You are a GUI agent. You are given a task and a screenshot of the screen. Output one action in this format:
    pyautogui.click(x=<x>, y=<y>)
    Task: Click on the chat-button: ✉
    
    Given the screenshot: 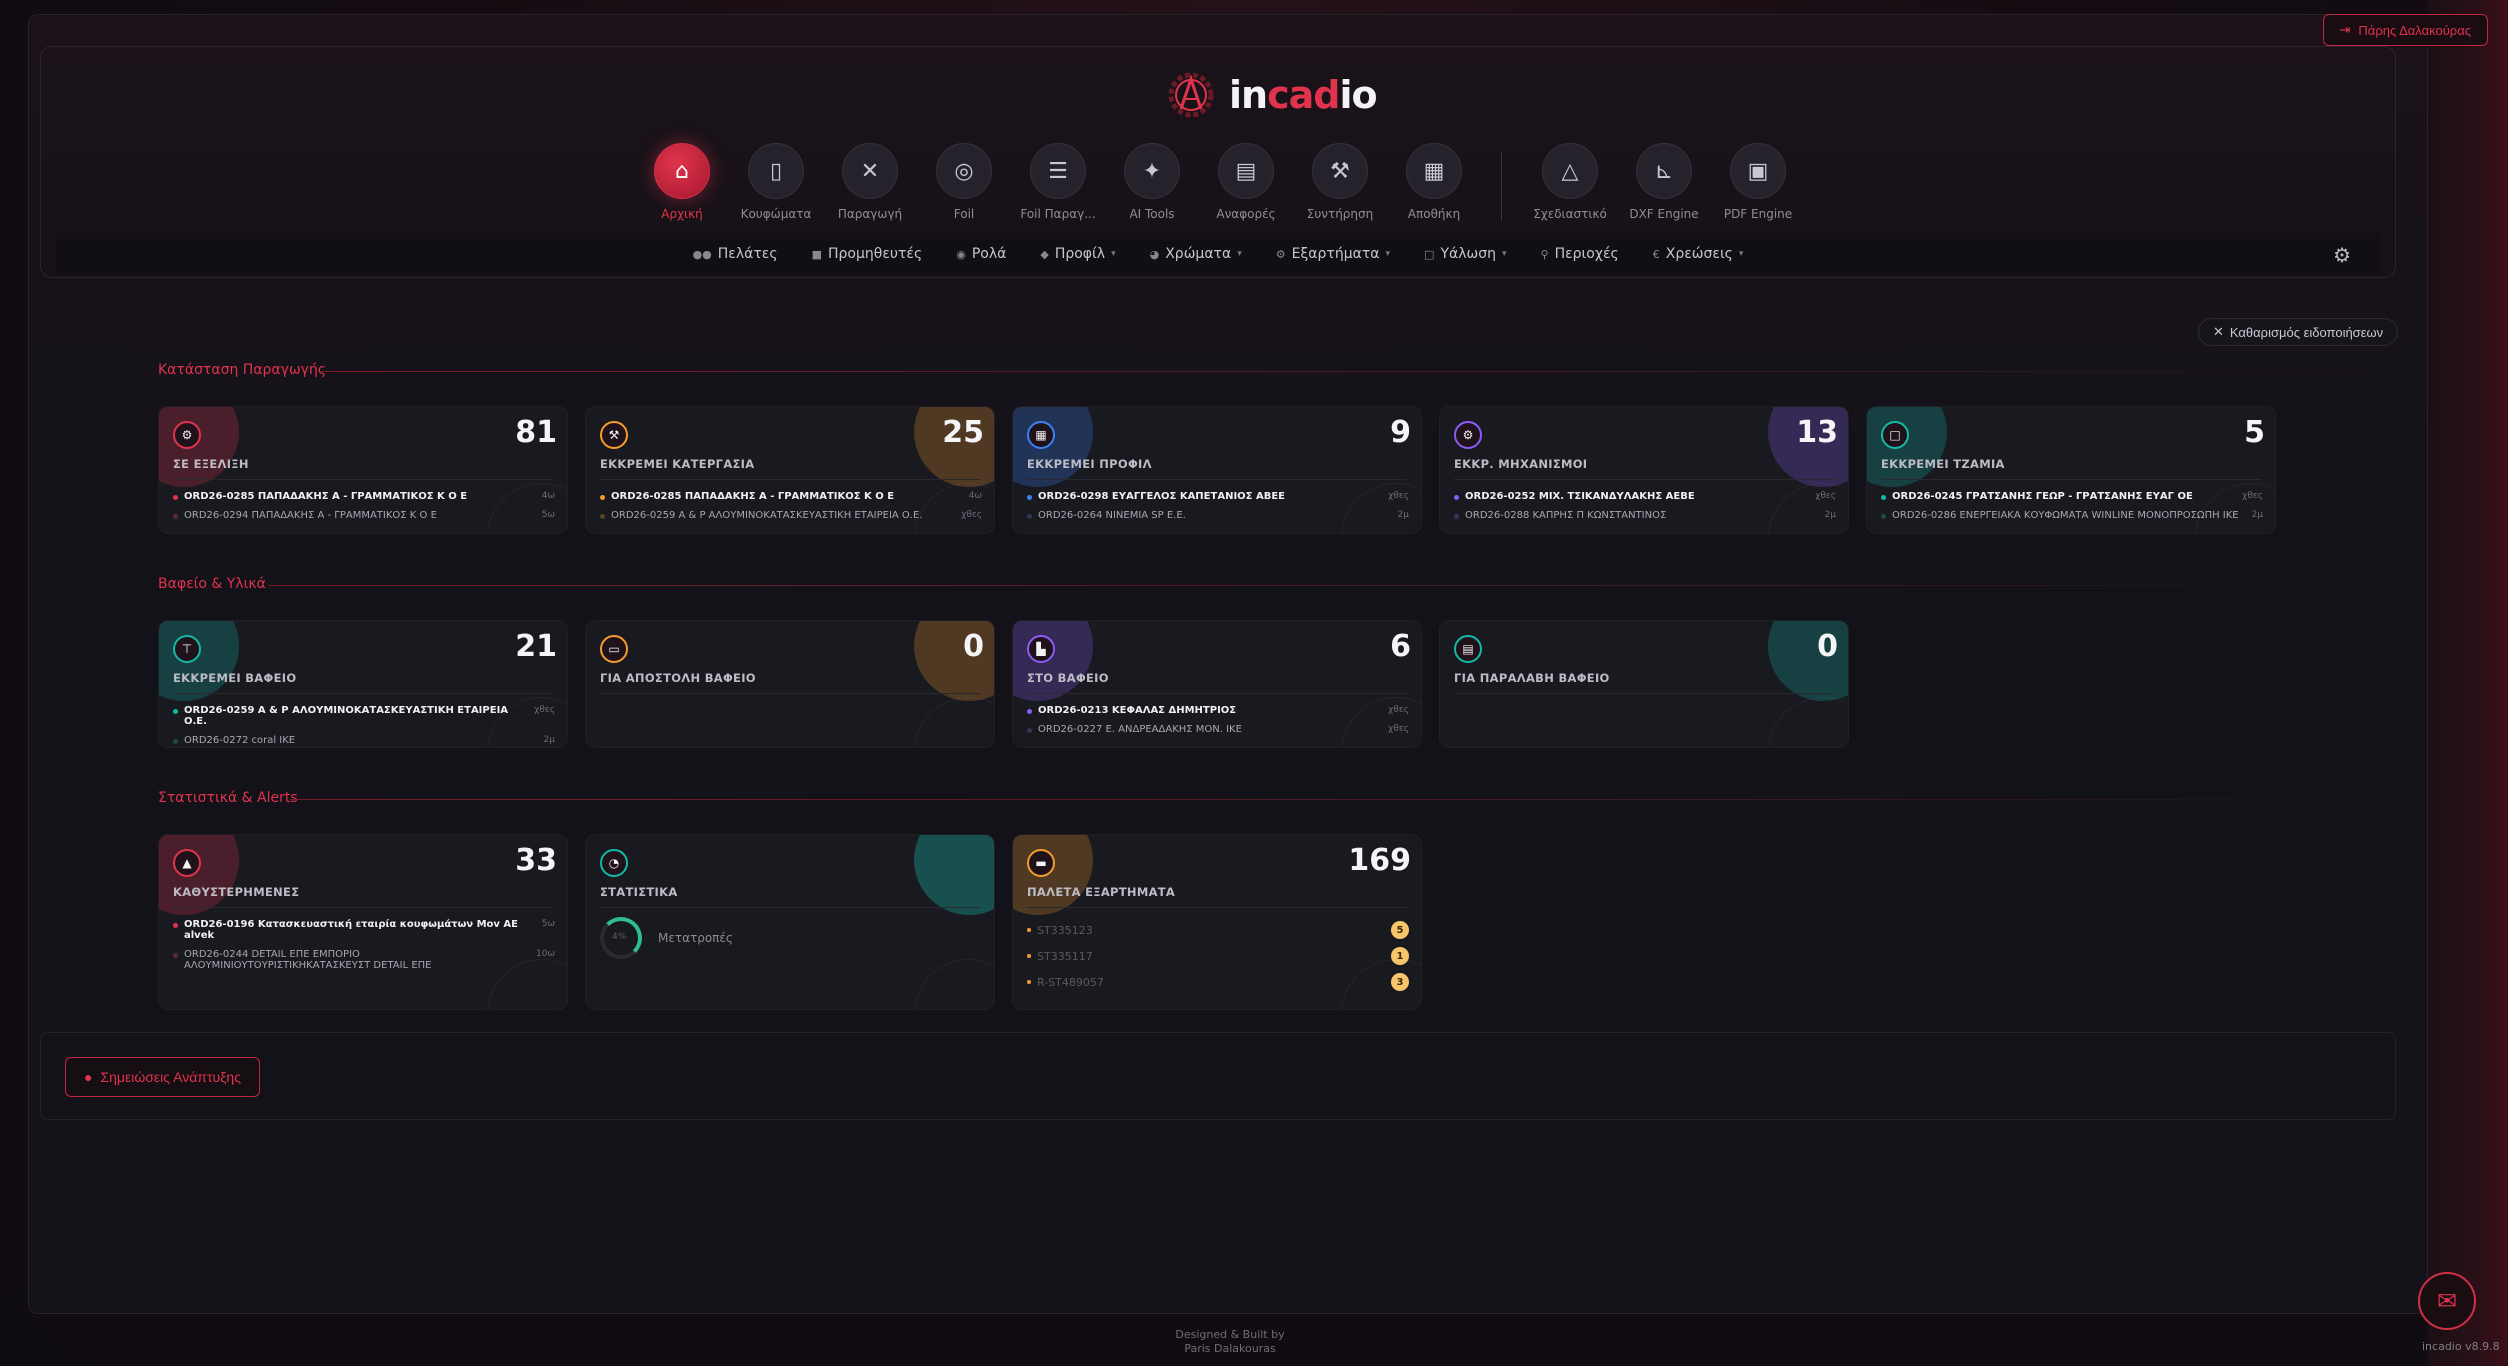 What is the action you would take?
    pyautogui.click(x=2447, y=1301)
    